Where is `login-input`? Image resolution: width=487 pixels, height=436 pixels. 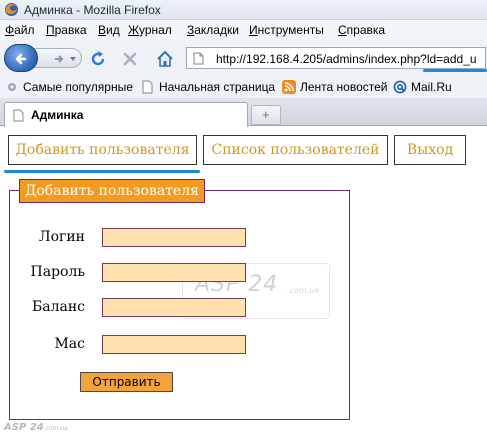
login-input is located at coordinates (174, 237).